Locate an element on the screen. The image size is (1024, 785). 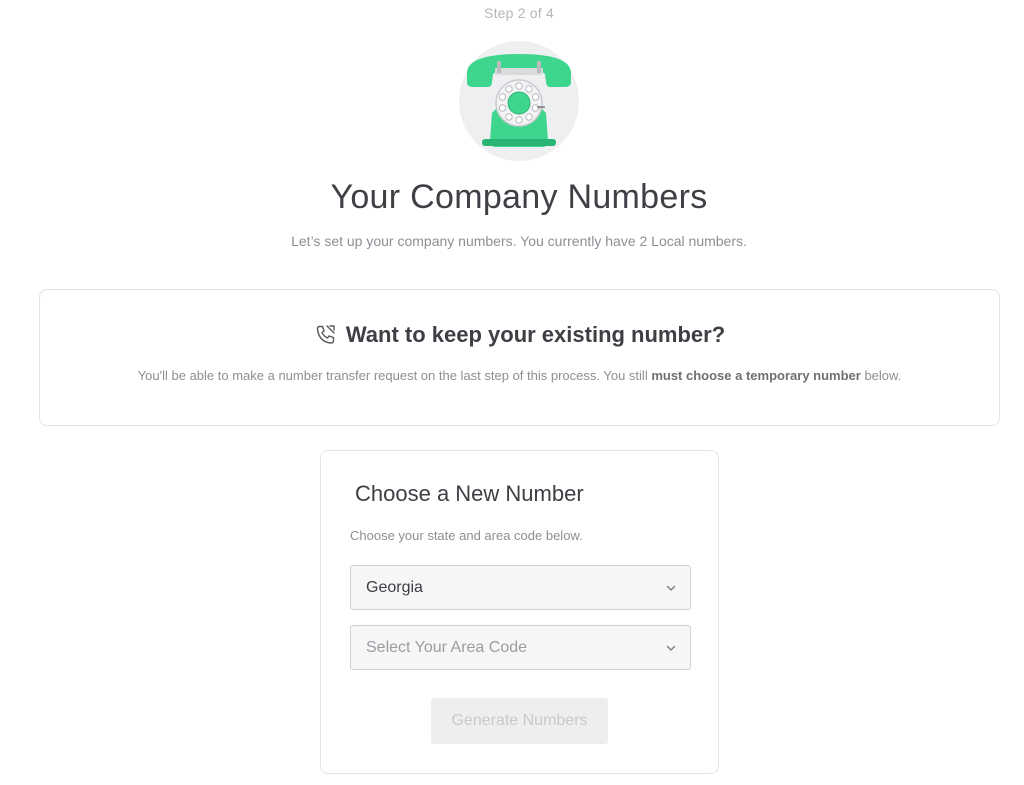
phone-forward-icon is located at coordinates (326, 335).